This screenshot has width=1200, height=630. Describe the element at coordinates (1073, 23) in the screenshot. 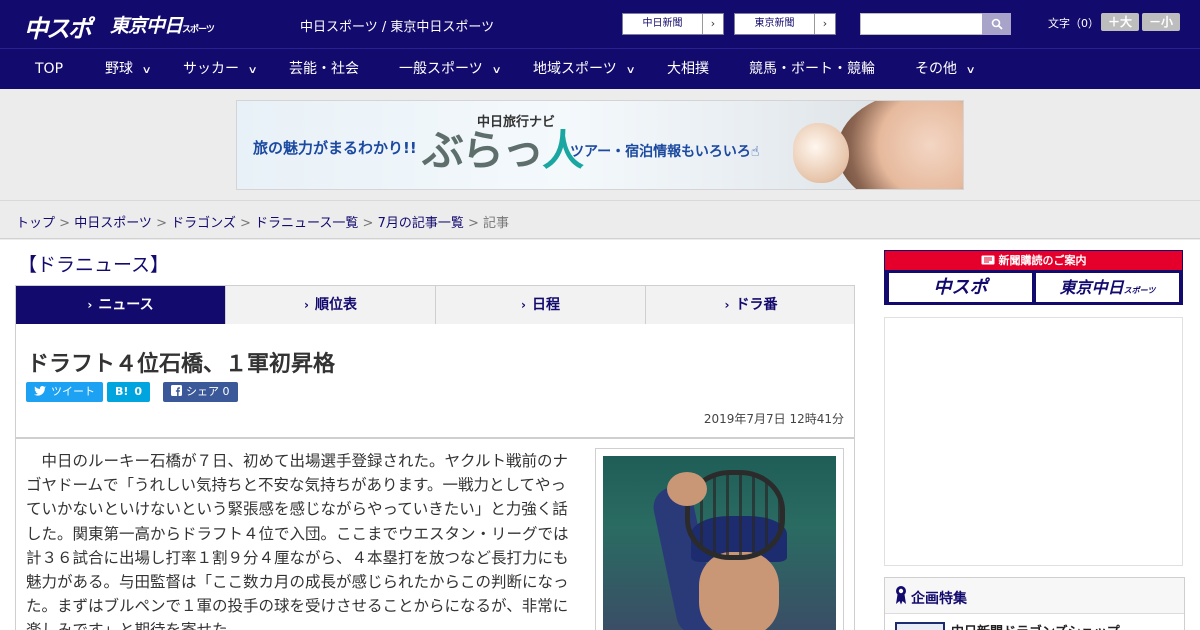

I see `font-size-label: 文字（0）` at that location.